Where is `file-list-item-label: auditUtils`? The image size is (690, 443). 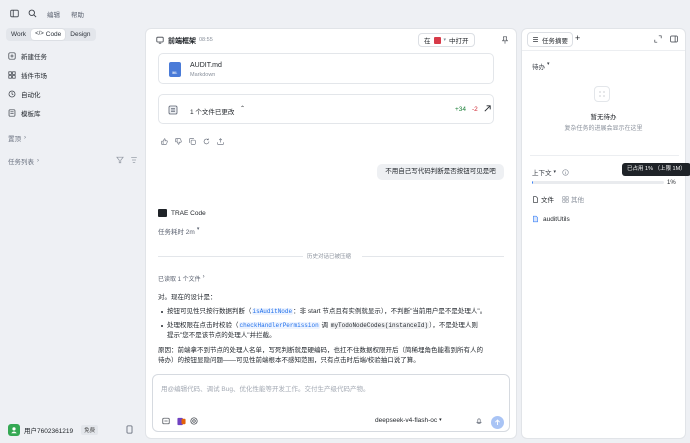
file-list-item-label: auditUtils is located at coordinates (556, 219).